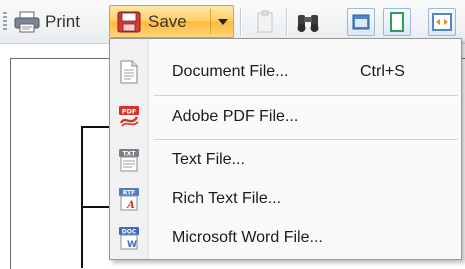 This screenshot has height=269, width=465. I want to click on print-button: Print, so click(47, 22).